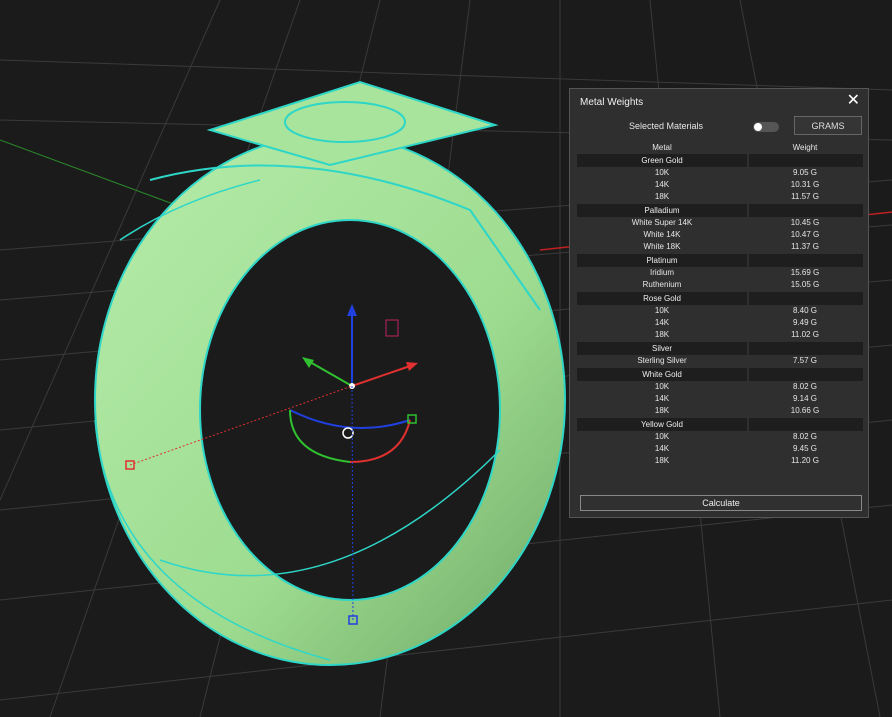 The width and height of the screenshot is (892, 717). What do you see at coordinates (805, 234) in the screenshot?
I see `weight-cell: 10.47 G` at bounding box center [805, 234].